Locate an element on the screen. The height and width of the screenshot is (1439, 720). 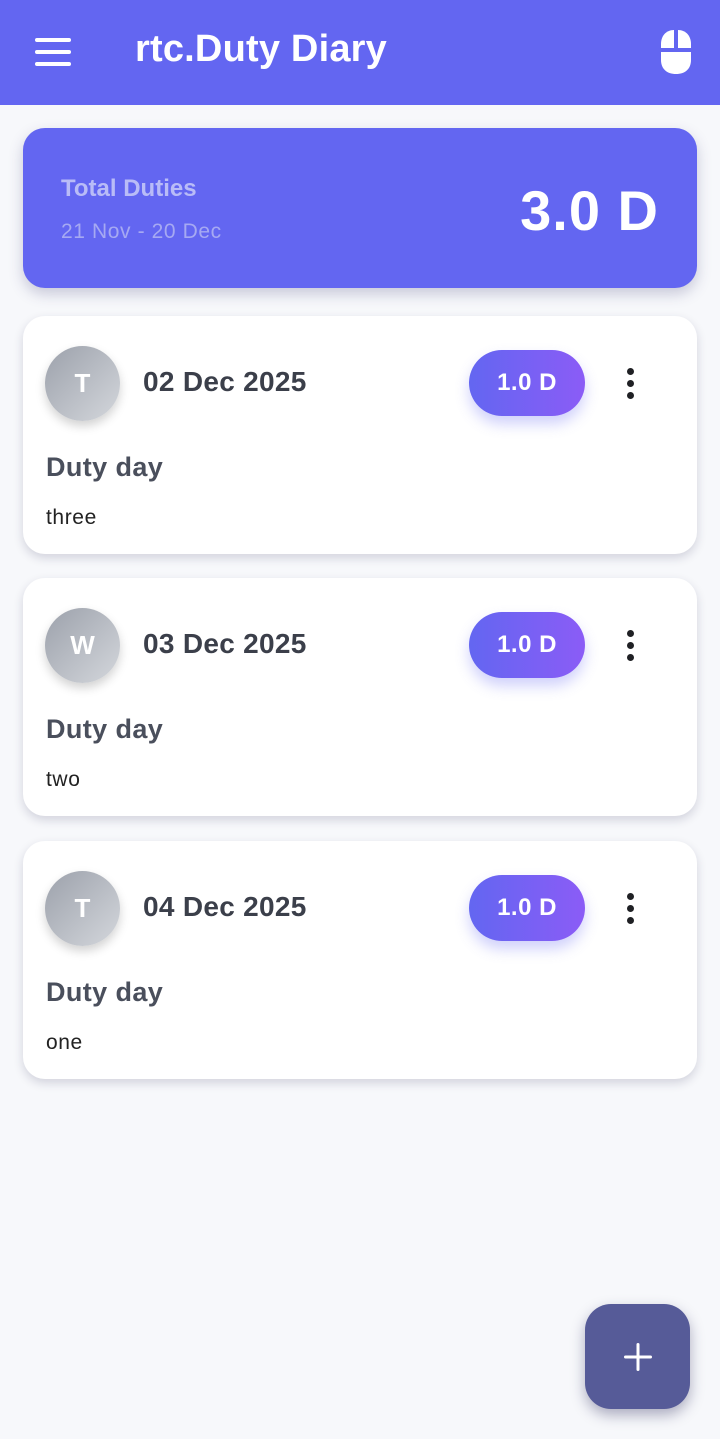
hamburger-menu-icon is located at coordinates (53, 40).